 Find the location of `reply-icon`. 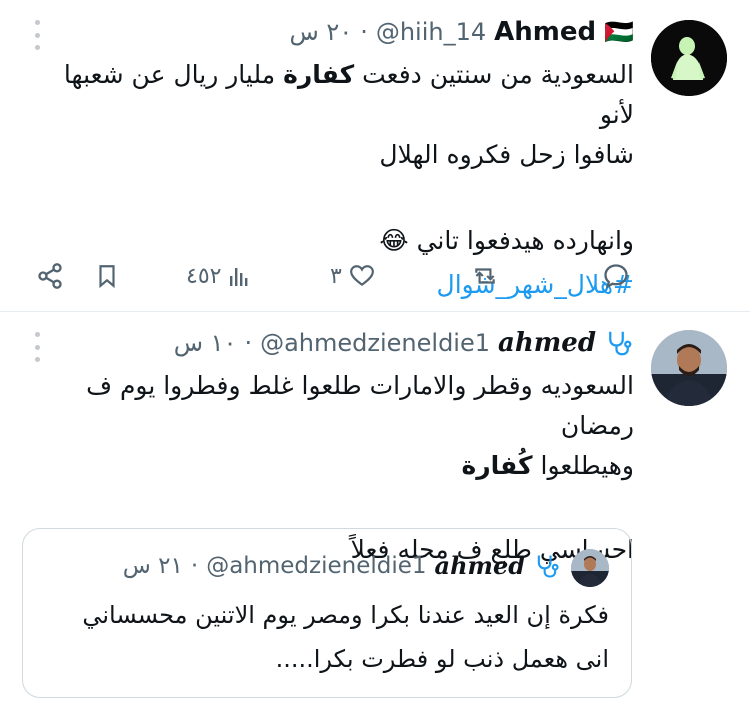

reply-icon is located at coordinates (616, 276).